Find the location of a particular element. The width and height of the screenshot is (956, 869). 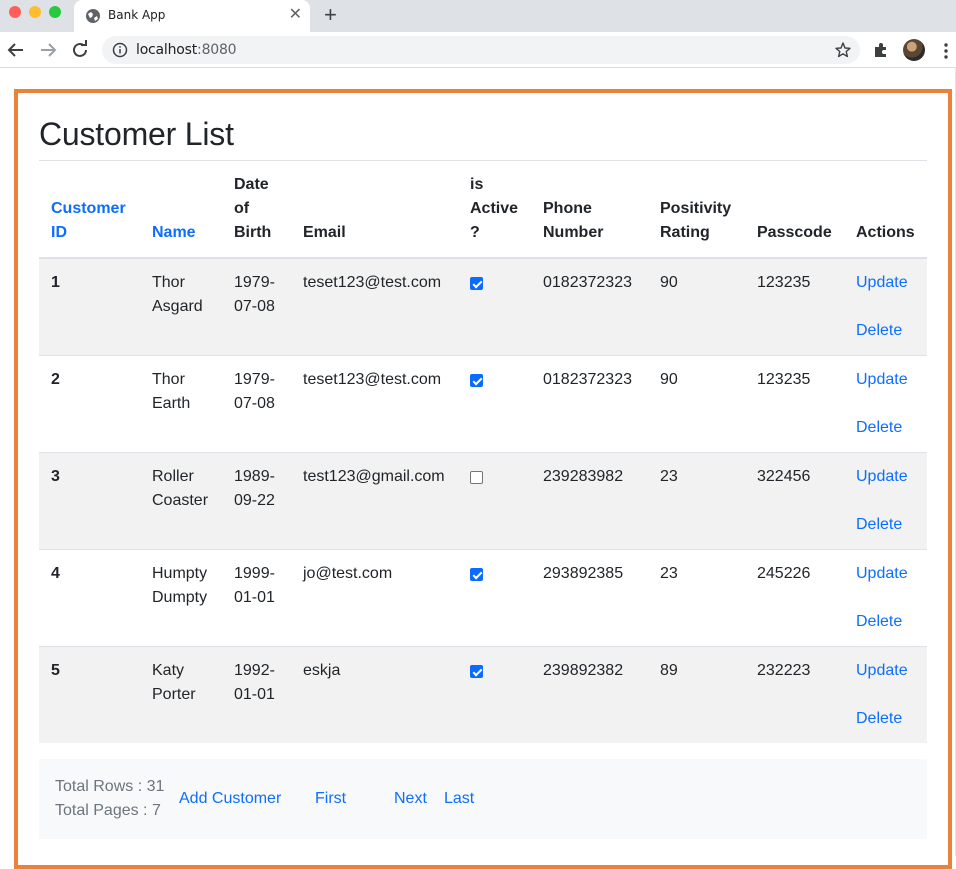

bookmark-star-icon is located at coordinates (843, 50).